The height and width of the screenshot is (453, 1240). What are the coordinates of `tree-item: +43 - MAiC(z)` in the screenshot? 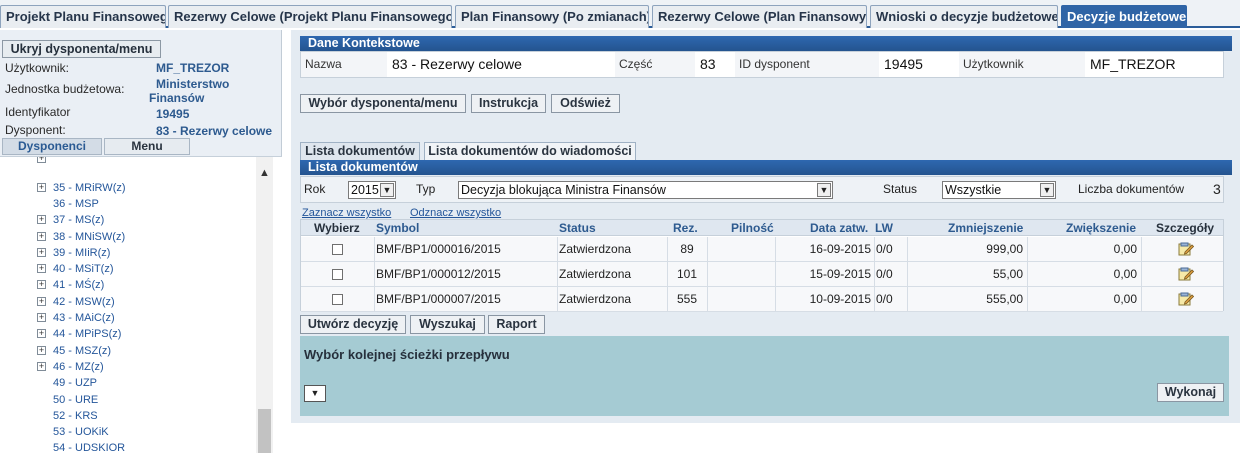 It's located at (128, 318).